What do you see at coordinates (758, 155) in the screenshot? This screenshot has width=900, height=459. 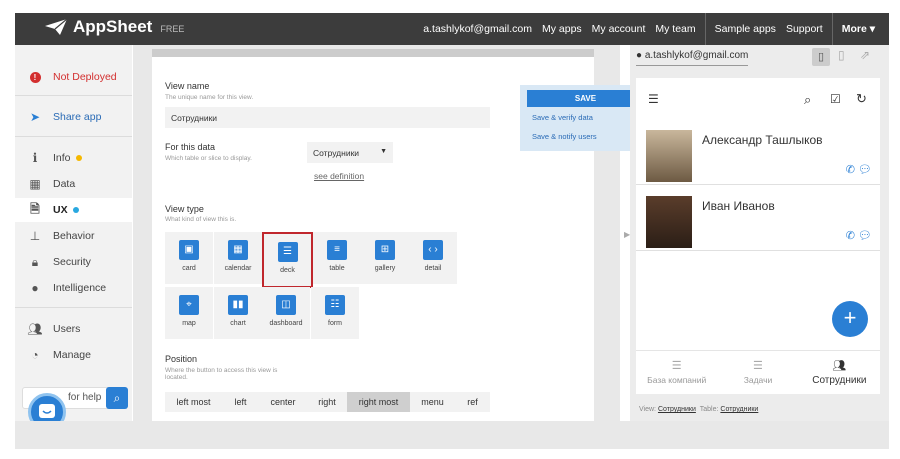 I see `list-item: Александр Ташлыков ✆ 💬︎` at bounding box center [758, 155].